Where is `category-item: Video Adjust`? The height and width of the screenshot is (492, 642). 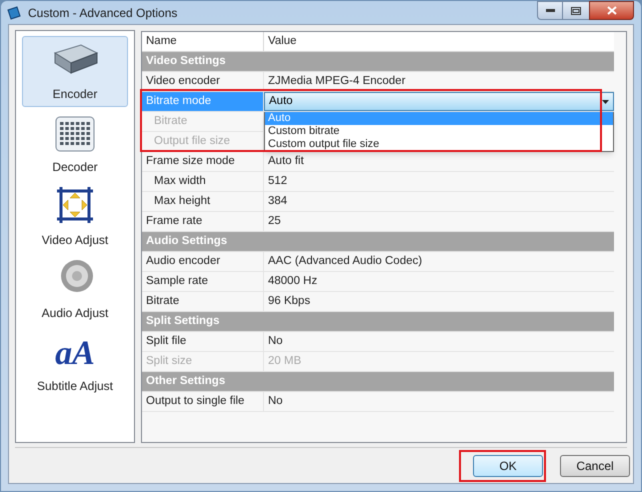
category-item: Video Adjust is located at coordinates (75, 217).